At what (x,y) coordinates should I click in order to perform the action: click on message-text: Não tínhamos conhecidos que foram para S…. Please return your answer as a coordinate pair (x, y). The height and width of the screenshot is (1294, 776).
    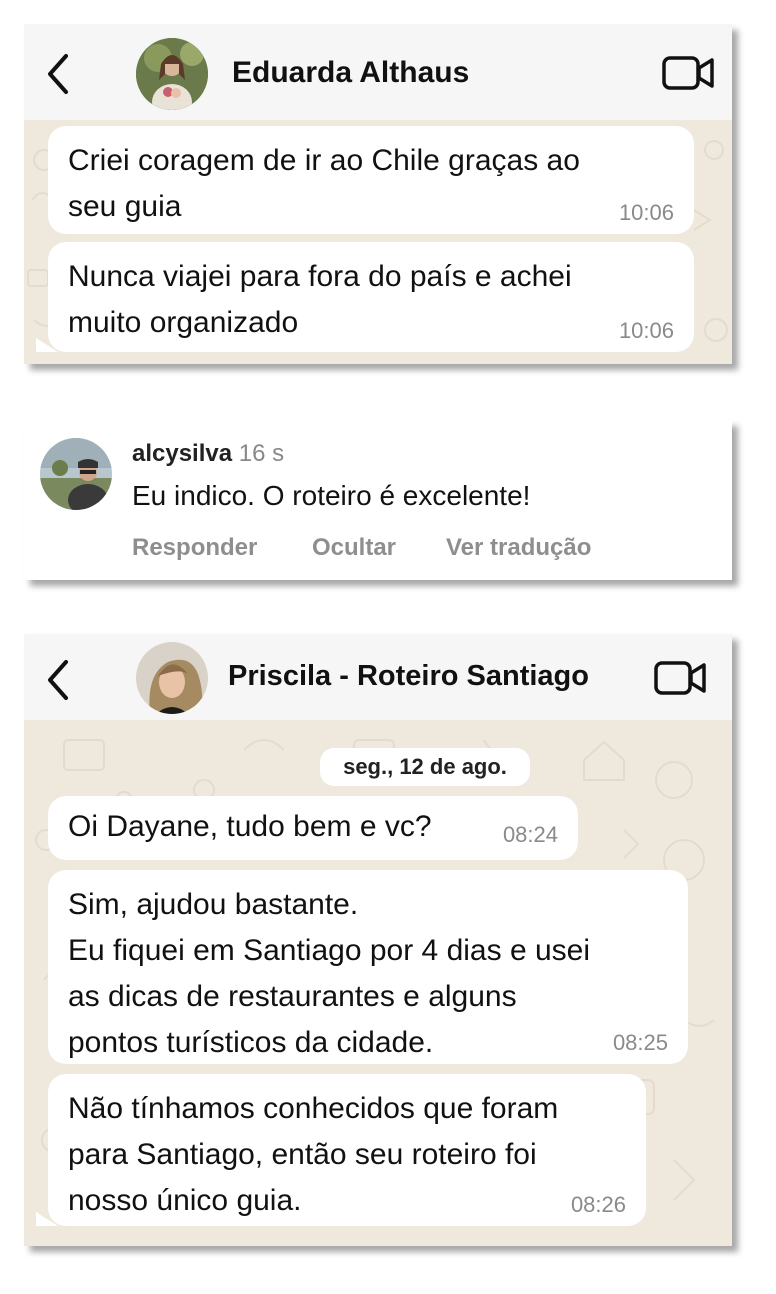
    Looking at the image, I should click on (313, 1154).